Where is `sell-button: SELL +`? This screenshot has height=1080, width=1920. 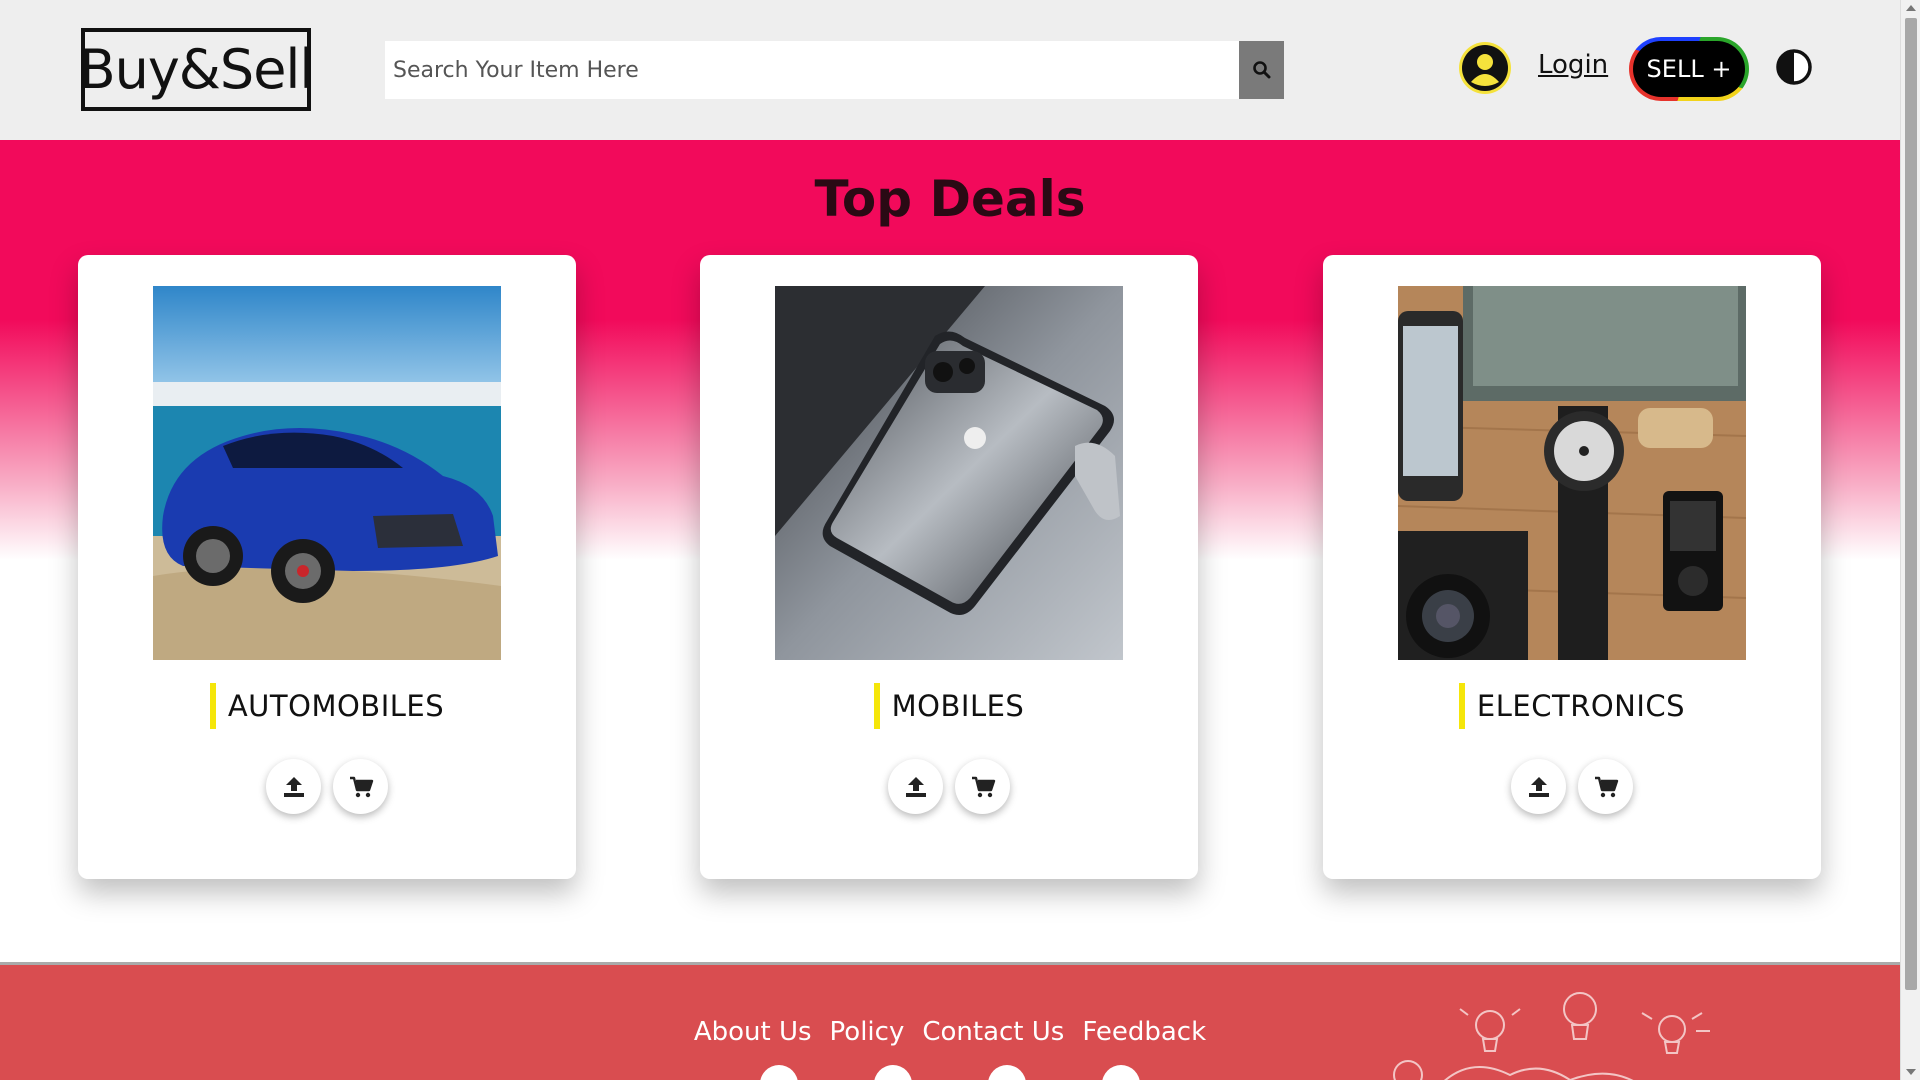
sell-button: SELL + is located at coordinates (1689, 69).